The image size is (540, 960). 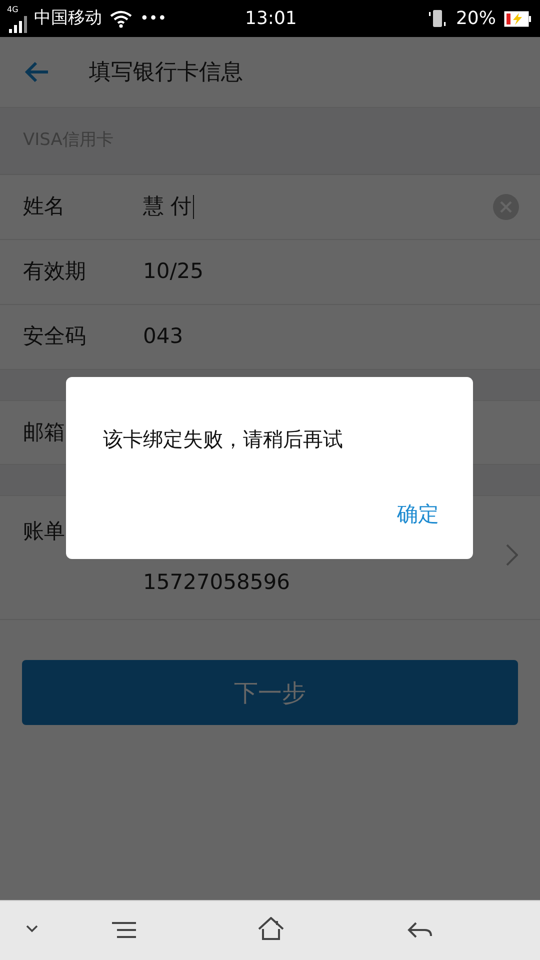 What do you see at coordinates (44, 432) in the screenshot?
I see `field-label: 邮箱` at bounding box center [44, 432].